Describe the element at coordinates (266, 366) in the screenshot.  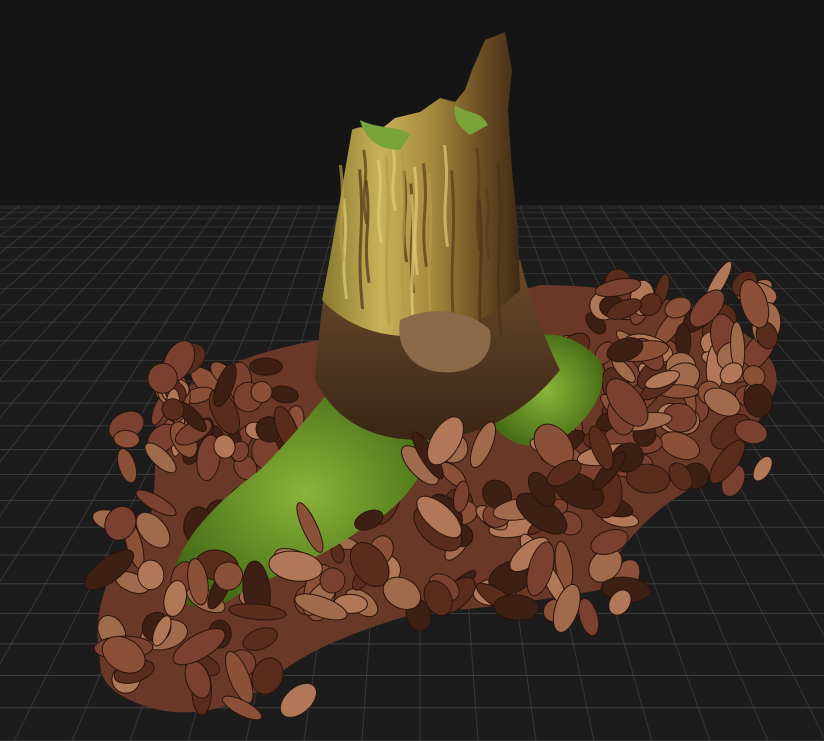
I see `leaf` at that location.